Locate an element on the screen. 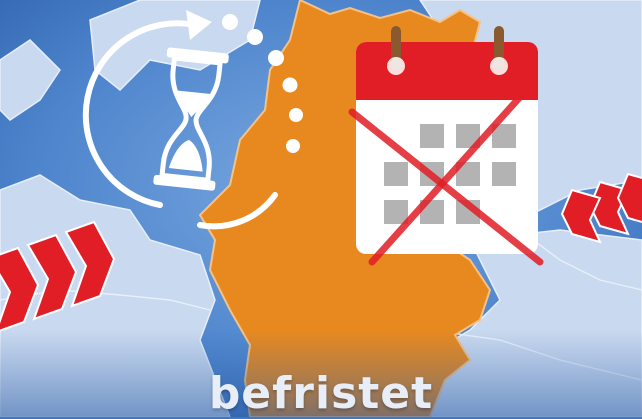  caption-text: befristet is located at coordinates (321, 393).